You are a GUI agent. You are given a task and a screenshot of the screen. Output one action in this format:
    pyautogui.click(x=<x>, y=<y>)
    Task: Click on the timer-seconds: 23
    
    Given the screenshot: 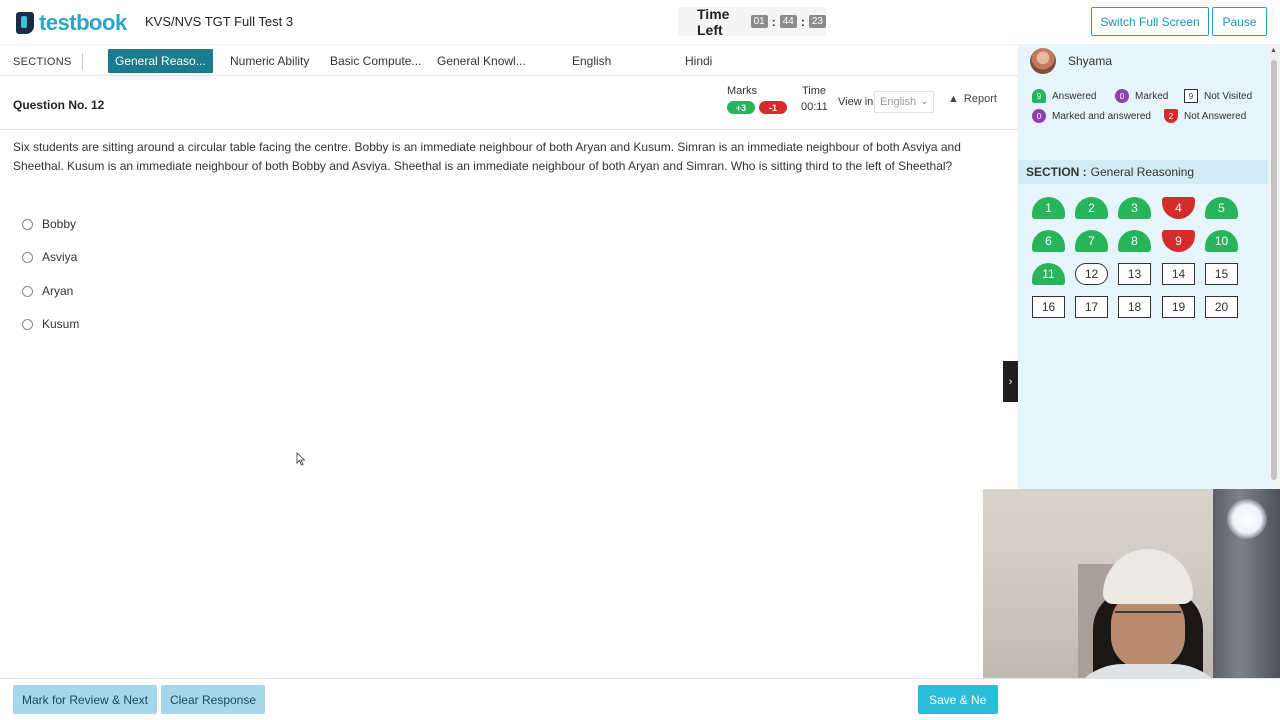 What is the action you would take?
    pyautogui.click(x=817, y=21)
    